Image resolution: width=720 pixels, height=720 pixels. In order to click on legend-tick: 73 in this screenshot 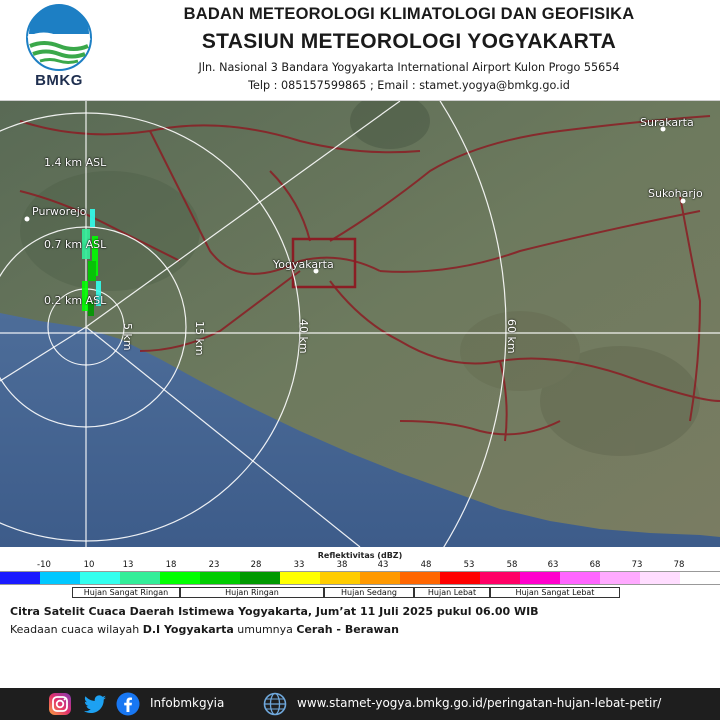, I will do `click(637, 565)`.